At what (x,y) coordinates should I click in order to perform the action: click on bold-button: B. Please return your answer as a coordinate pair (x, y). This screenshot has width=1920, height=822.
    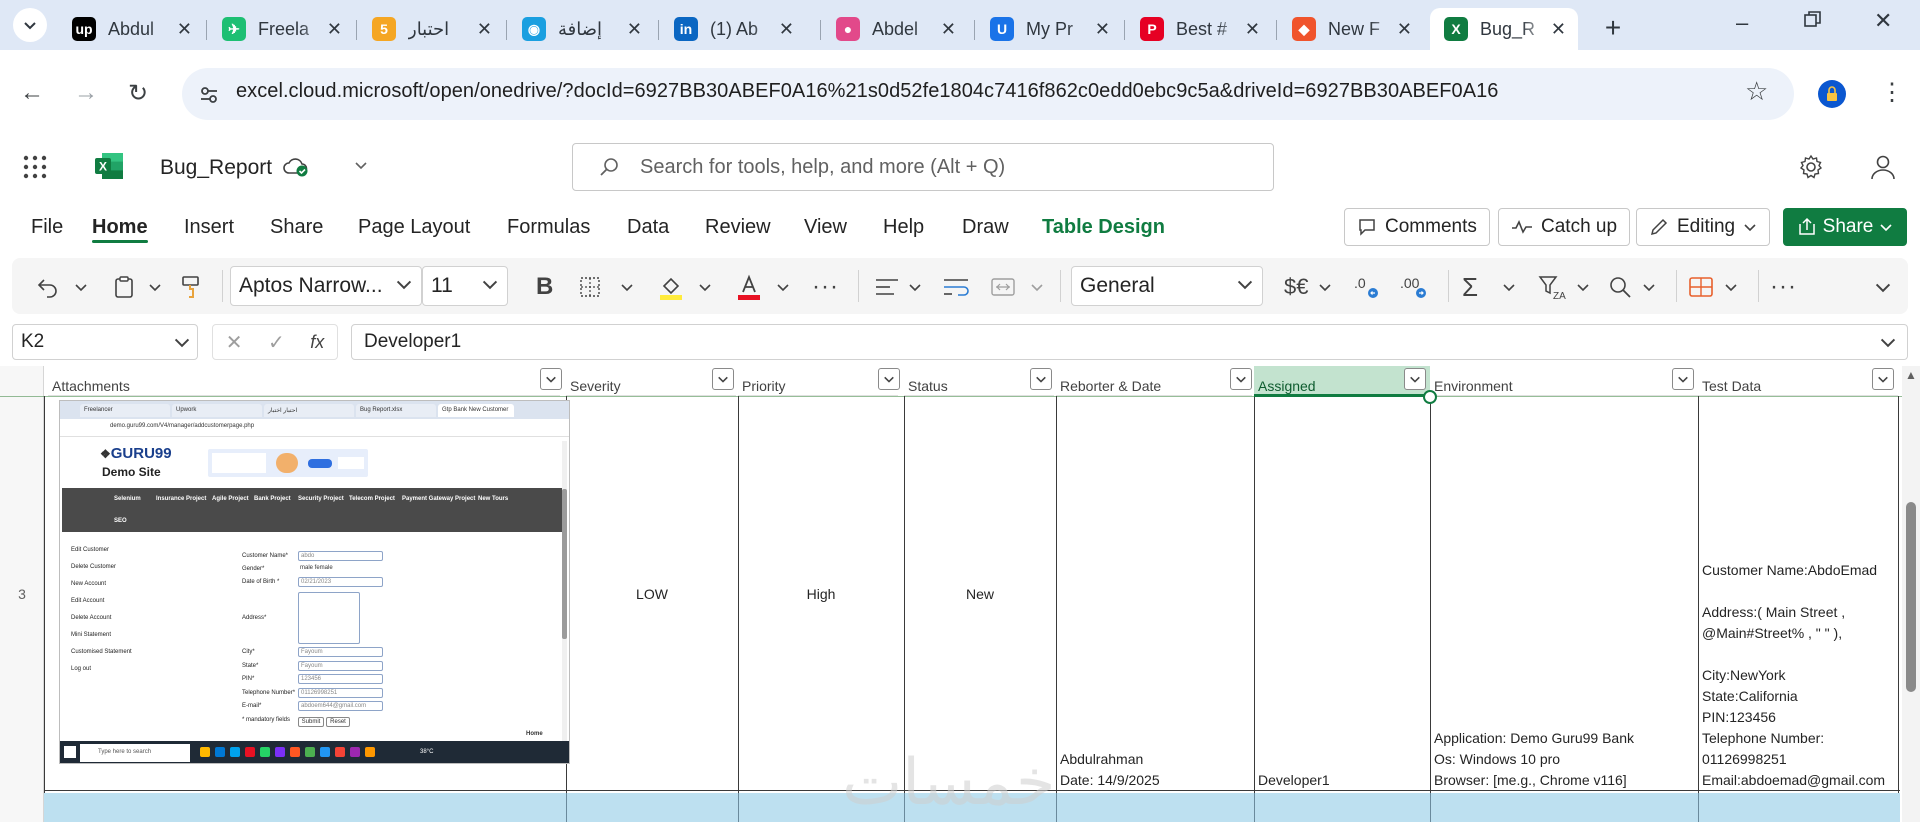
    Looking at the image, I should click on (544, 287).